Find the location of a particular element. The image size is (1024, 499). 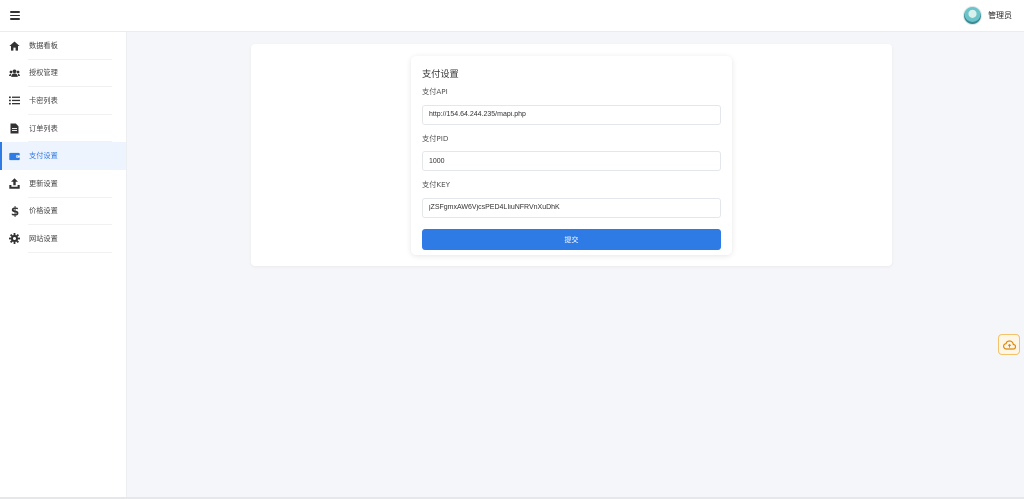

cloud-icon is located at coordinates (1009, 344).